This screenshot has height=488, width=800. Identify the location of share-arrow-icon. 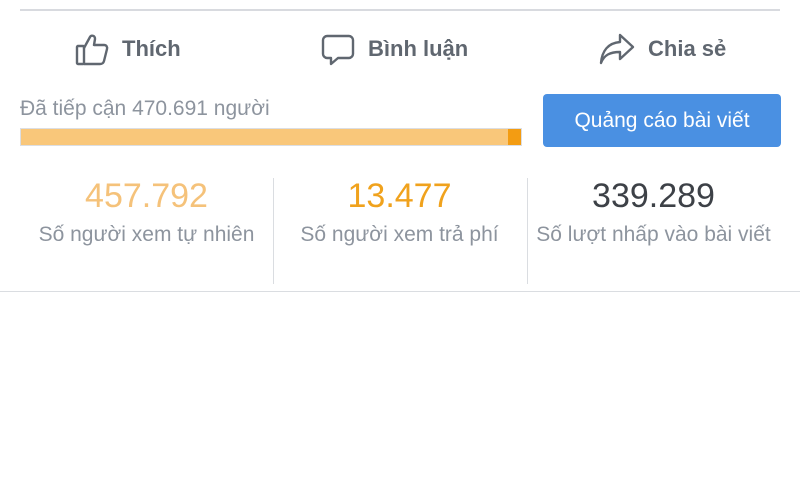
(617, 49).